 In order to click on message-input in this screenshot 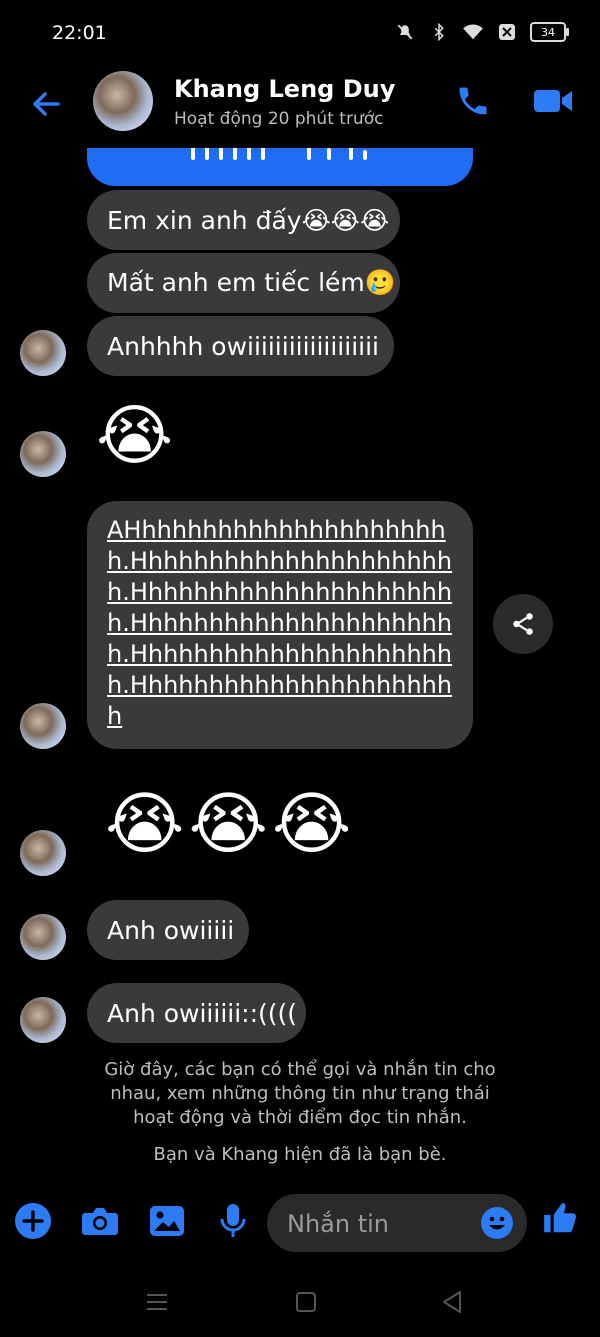, I will do `click(377, 1224)`.